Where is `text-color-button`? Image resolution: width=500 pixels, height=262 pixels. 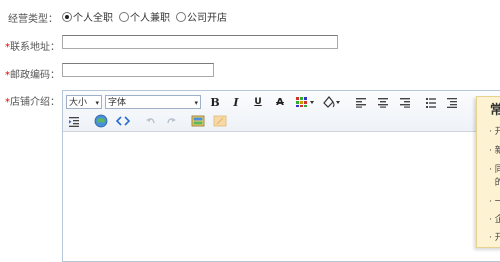 text-color-button is located at coordinates (331, 102).